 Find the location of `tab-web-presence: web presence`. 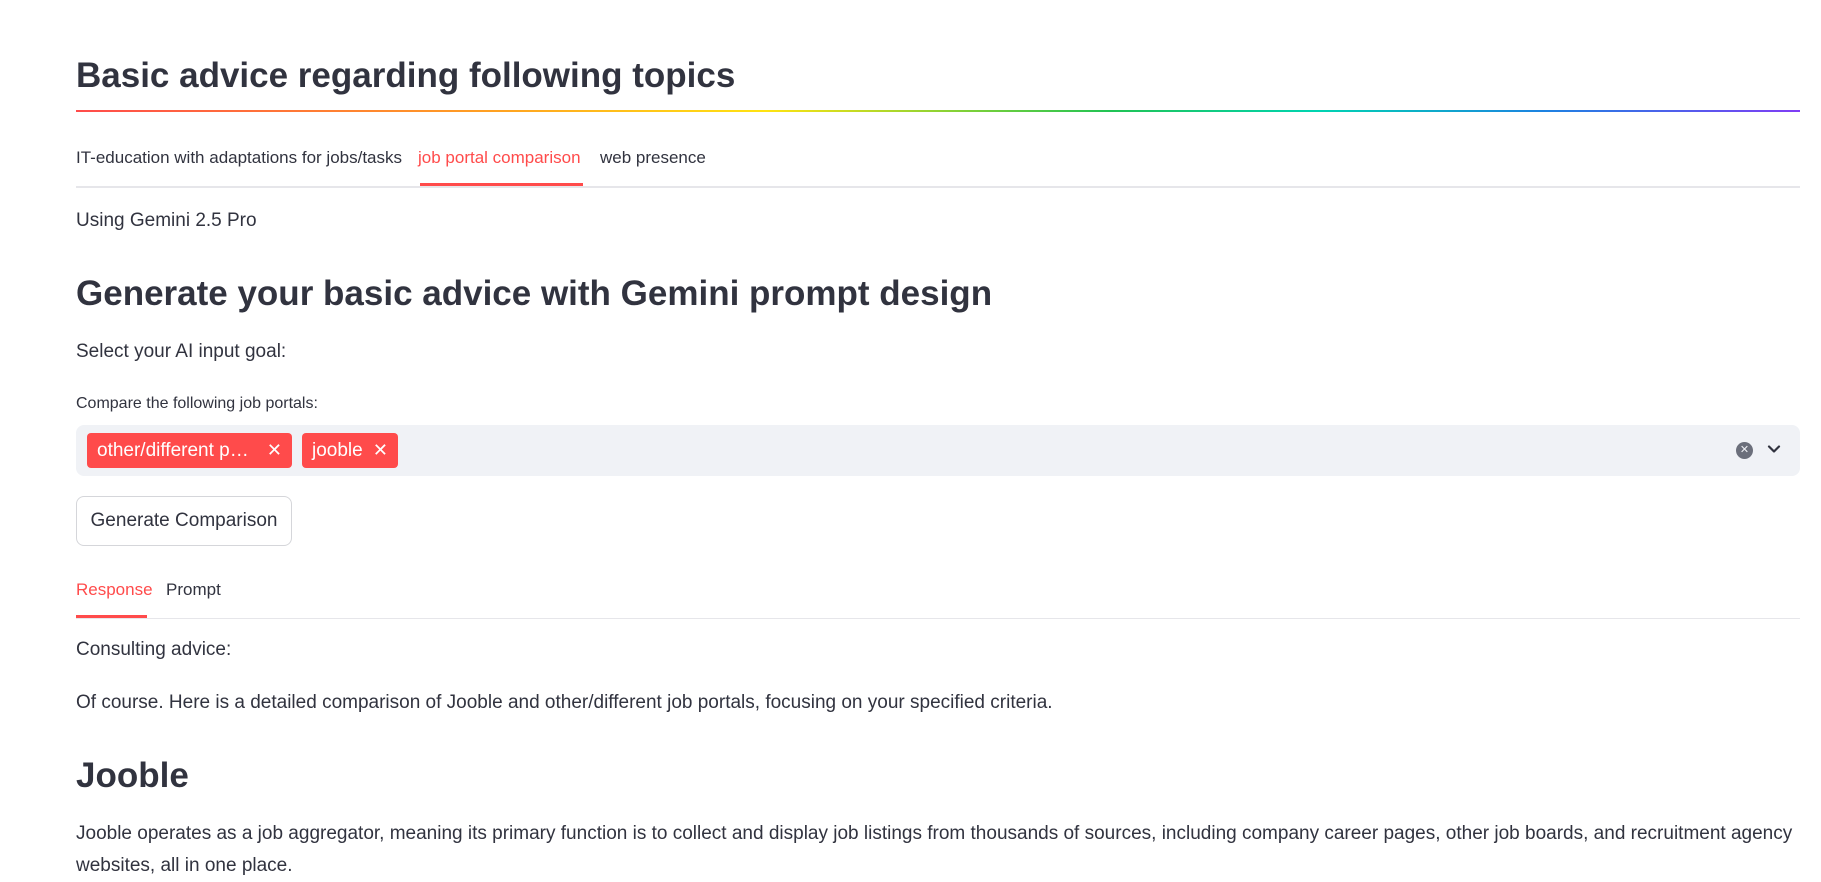

tab-web-presence: web presence is located at coordinates (653, 158).